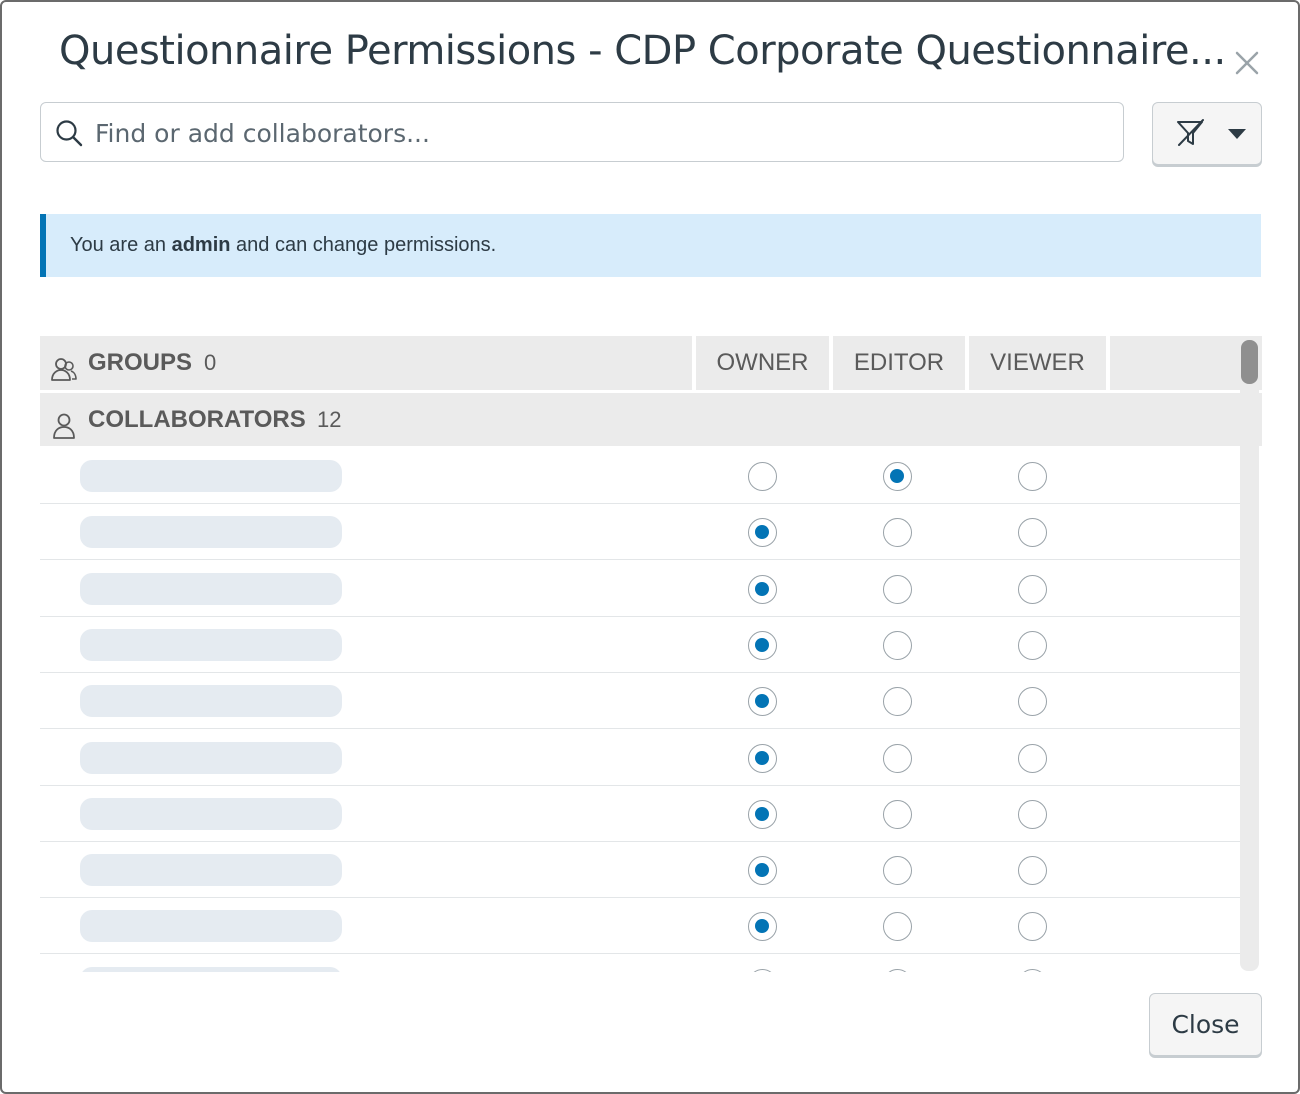 Image resolution: width=1300 pixels, height=1094 pixels. I want to click on scrollbar-track, so click(1249, 655).